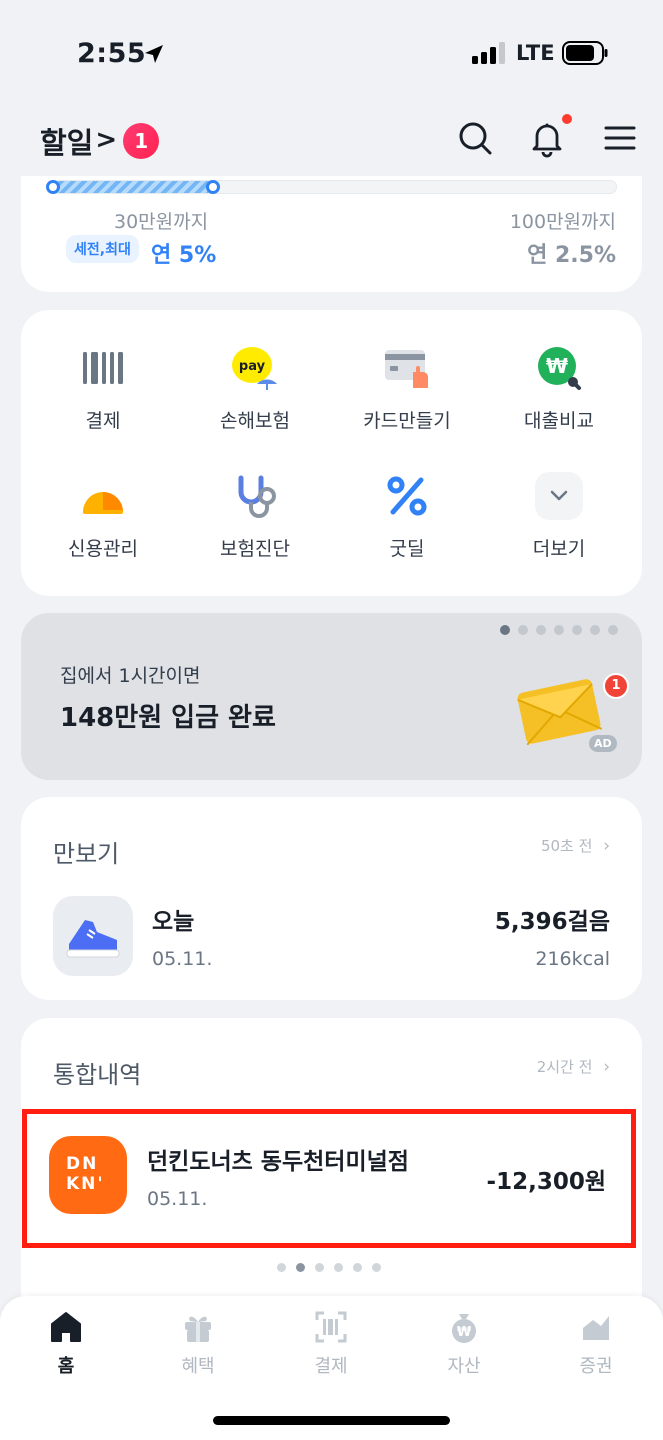  What do you see at coordinates (562, 222) in the screenshot?
I see `tier2-label: 100만원까지` at bounding box center [562, 222].